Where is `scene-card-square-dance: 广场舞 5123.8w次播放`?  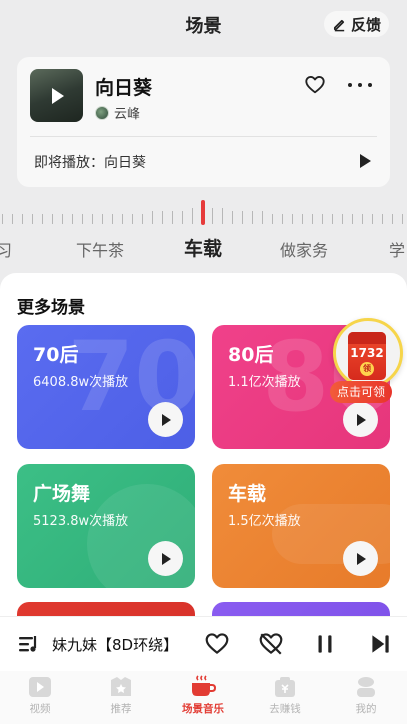
scene-card-square-dance: 广场舞 5123.8w次播放 is located at coordinates (106, 526).